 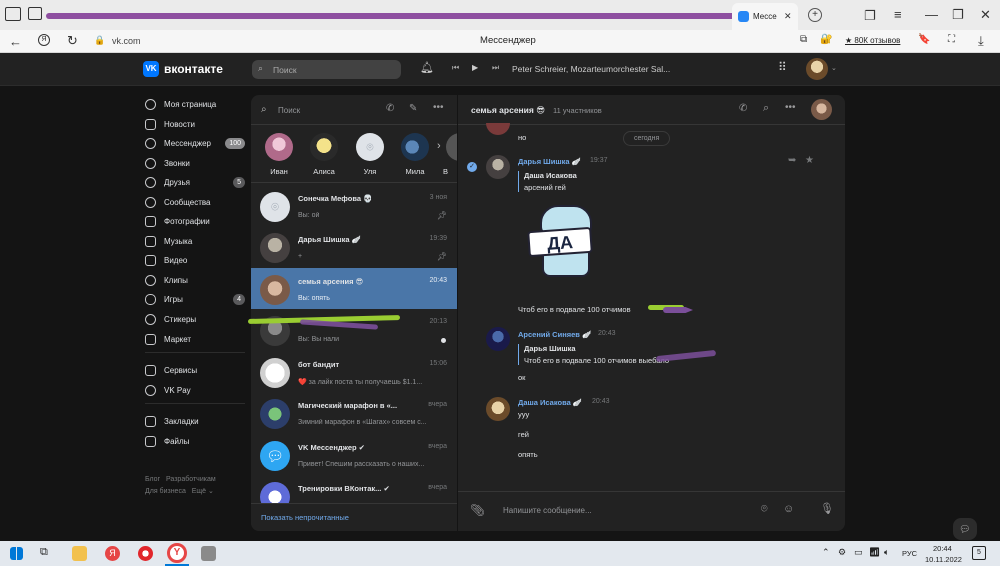 What do you see at coordinates (566, 241) in the screenshot?
I see `sticker-cat: ДА` at bounding box center [566, 241].